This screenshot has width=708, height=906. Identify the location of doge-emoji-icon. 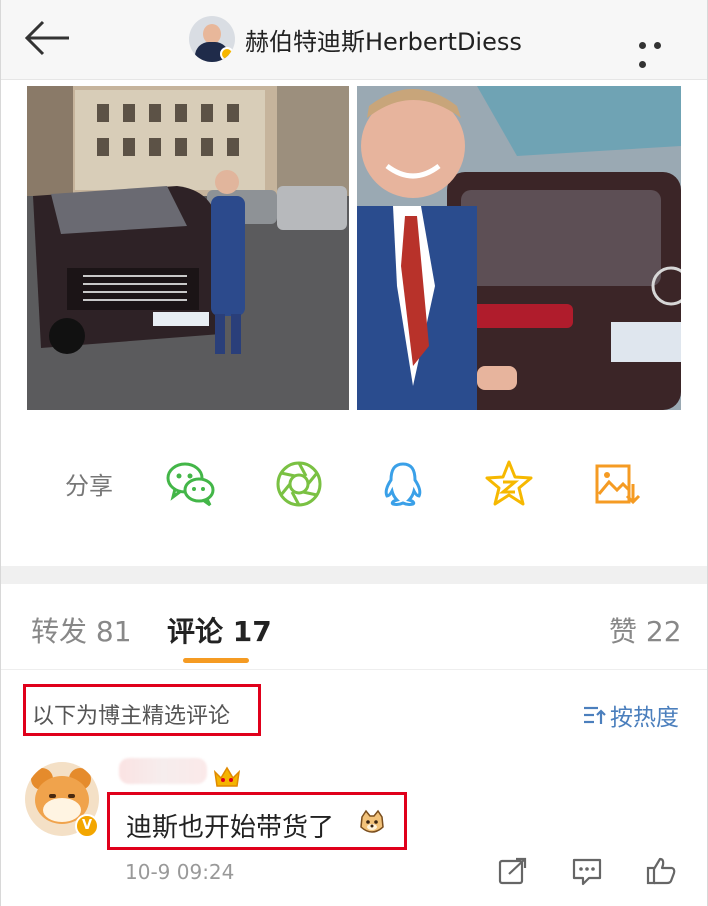
(372, 821).